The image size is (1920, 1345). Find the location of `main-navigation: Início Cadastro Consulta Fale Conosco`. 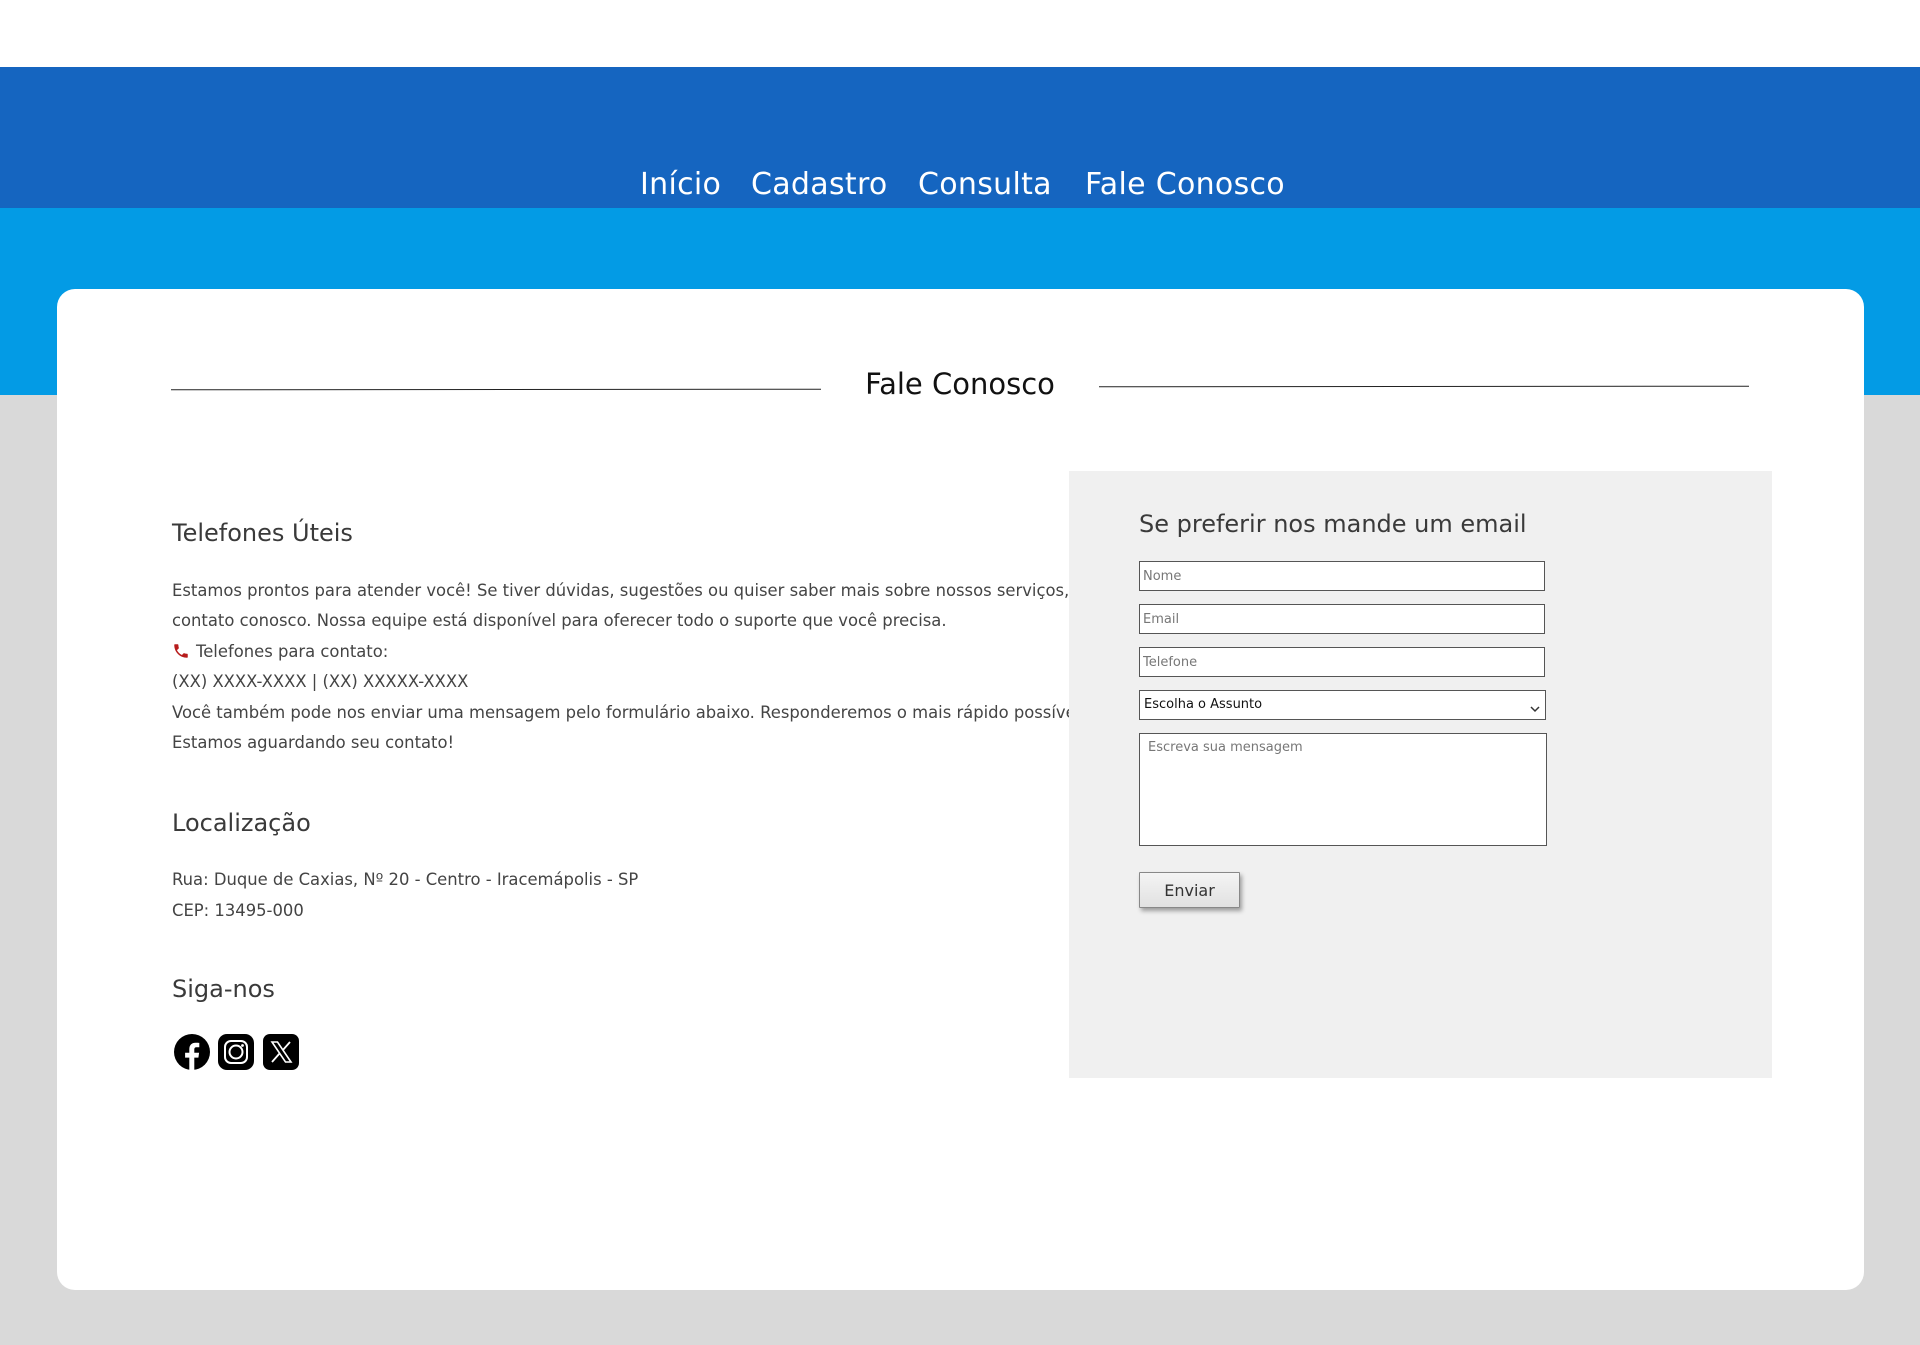

main-navigation: Início Cadastro Consulta Fale Conosco is located at coordinates (960, 185).